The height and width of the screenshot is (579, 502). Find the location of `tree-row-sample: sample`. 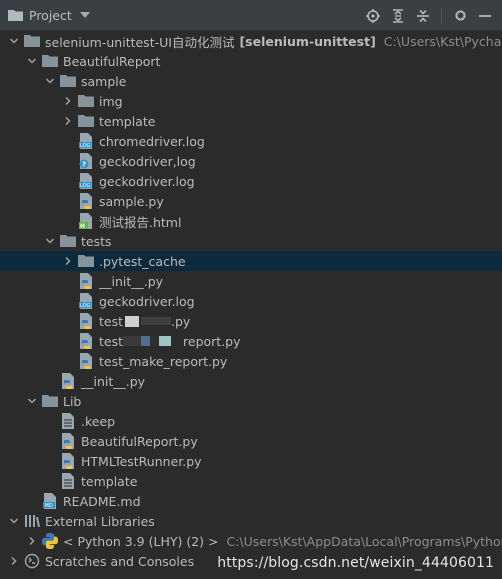

tree-row-sample: sample is located at coordinates (251, 81).